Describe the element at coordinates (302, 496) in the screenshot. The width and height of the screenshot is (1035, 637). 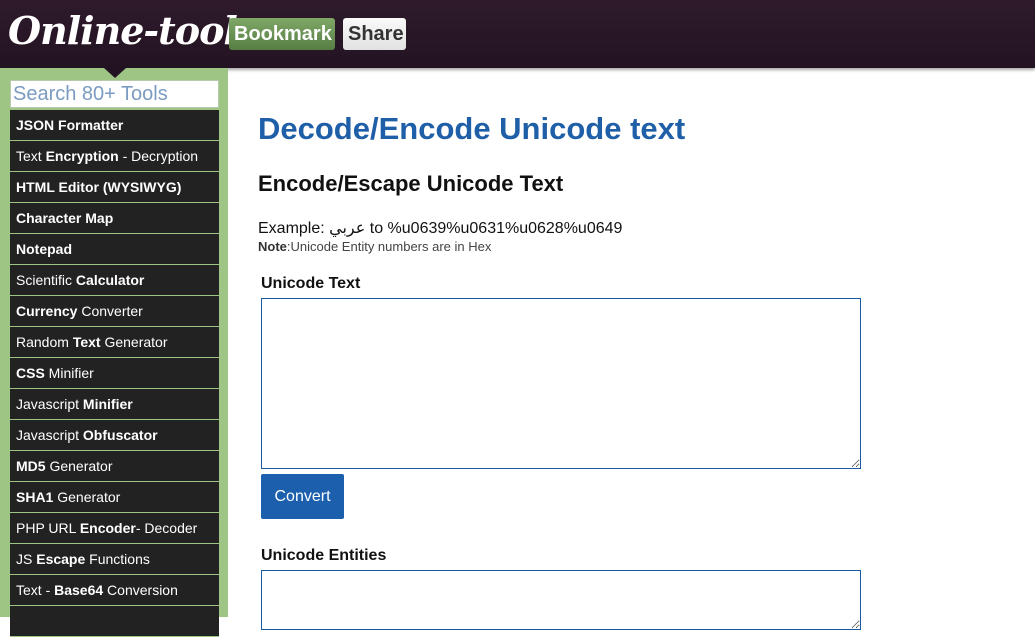
I see `convert-button: Convert` at that location.